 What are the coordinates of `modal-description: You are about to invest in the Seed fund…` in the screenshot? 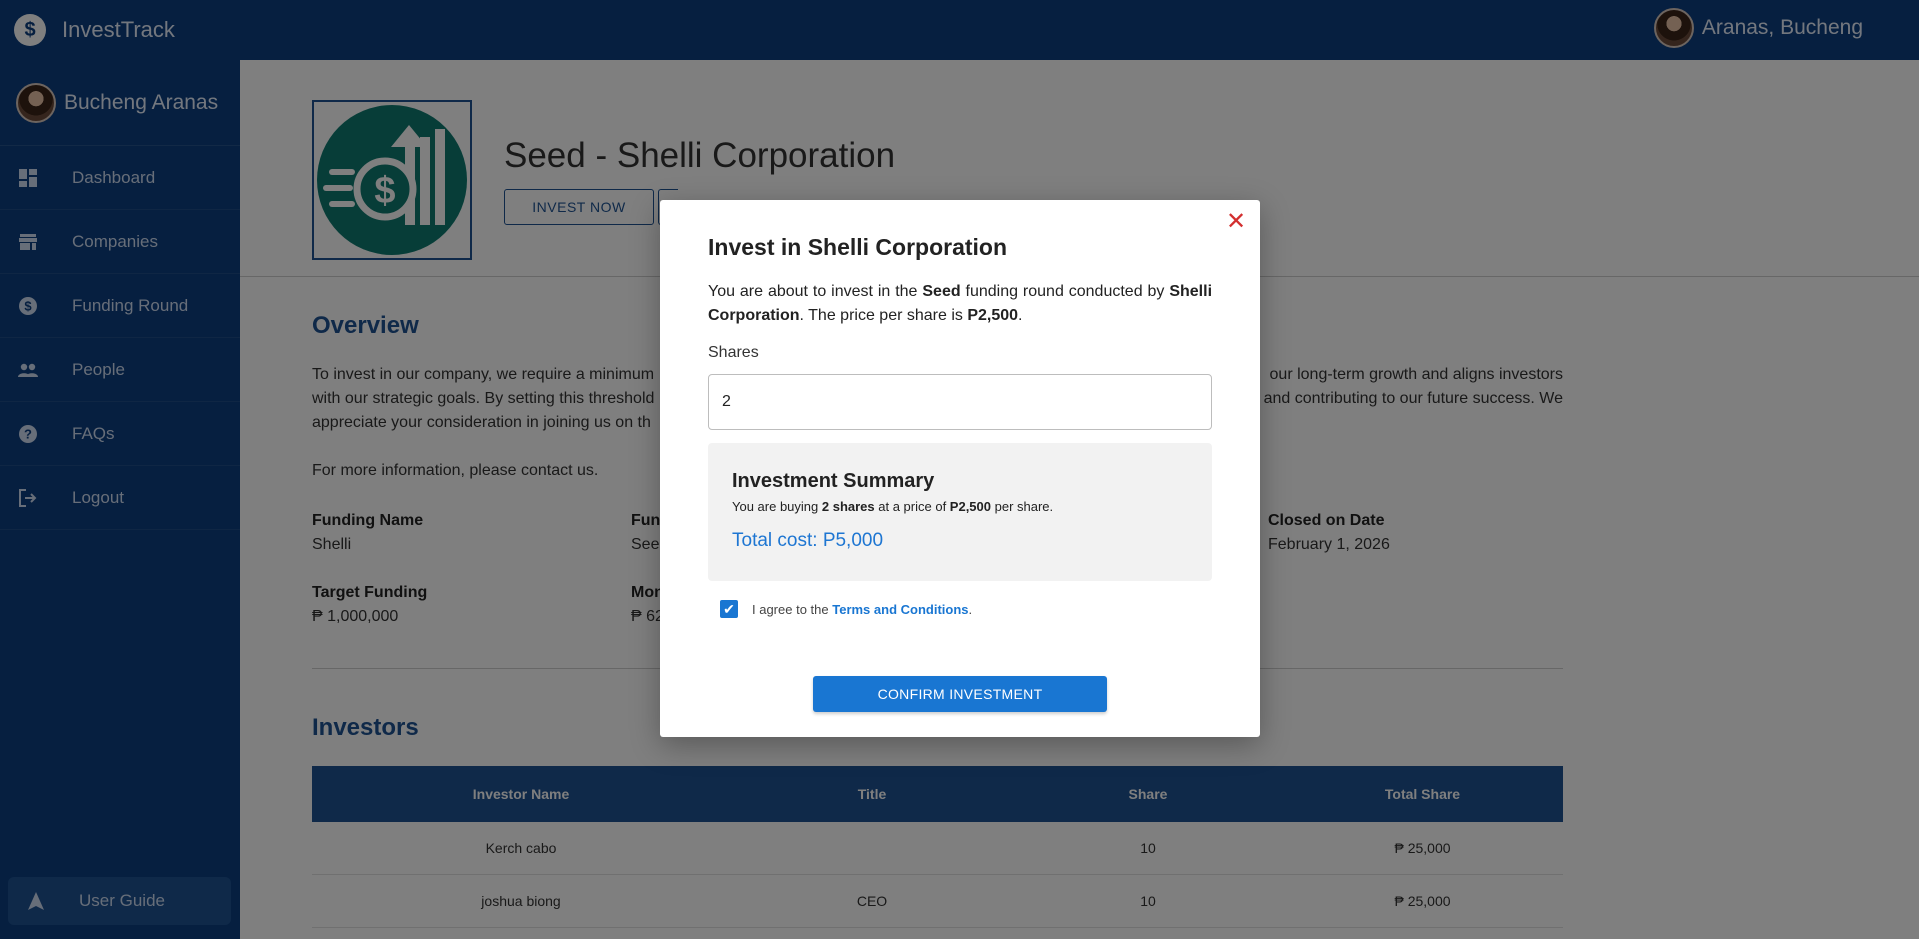 It's located at (960, 304).